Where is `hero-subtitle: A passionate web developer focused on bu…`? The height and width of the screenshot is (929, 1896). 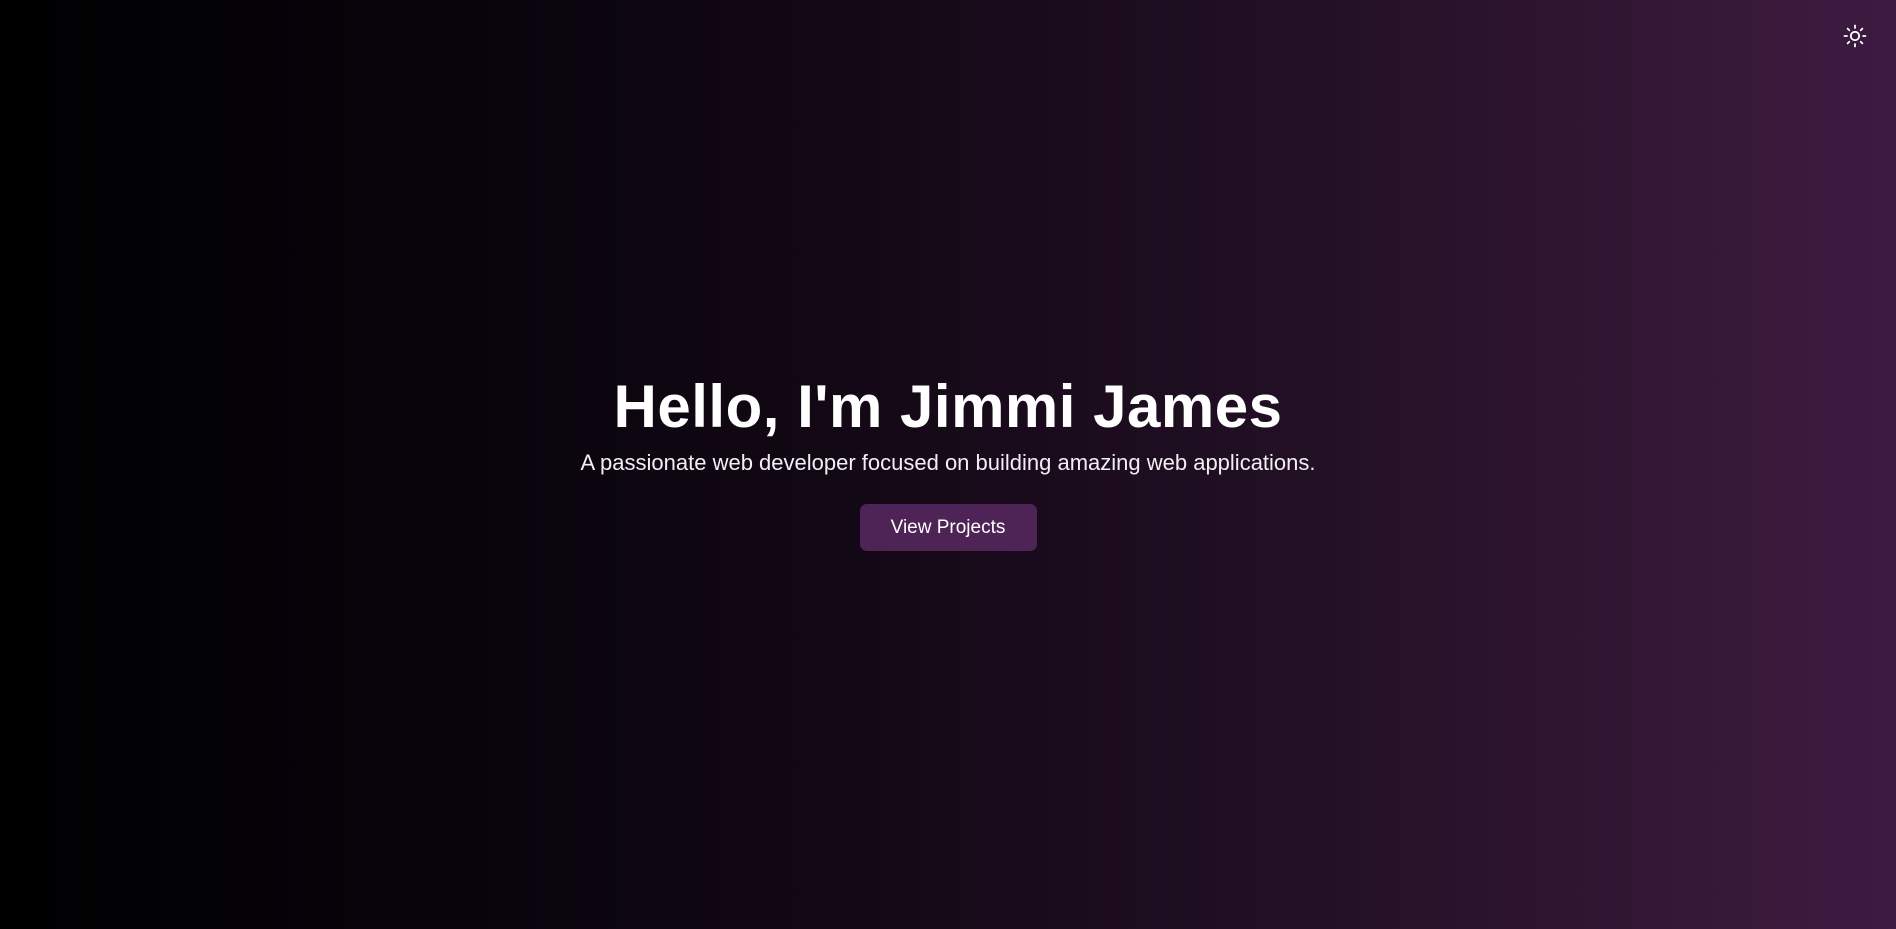 hero-subtitle: A passionate web developer focused on bu… is located at coordinates (948, 462).